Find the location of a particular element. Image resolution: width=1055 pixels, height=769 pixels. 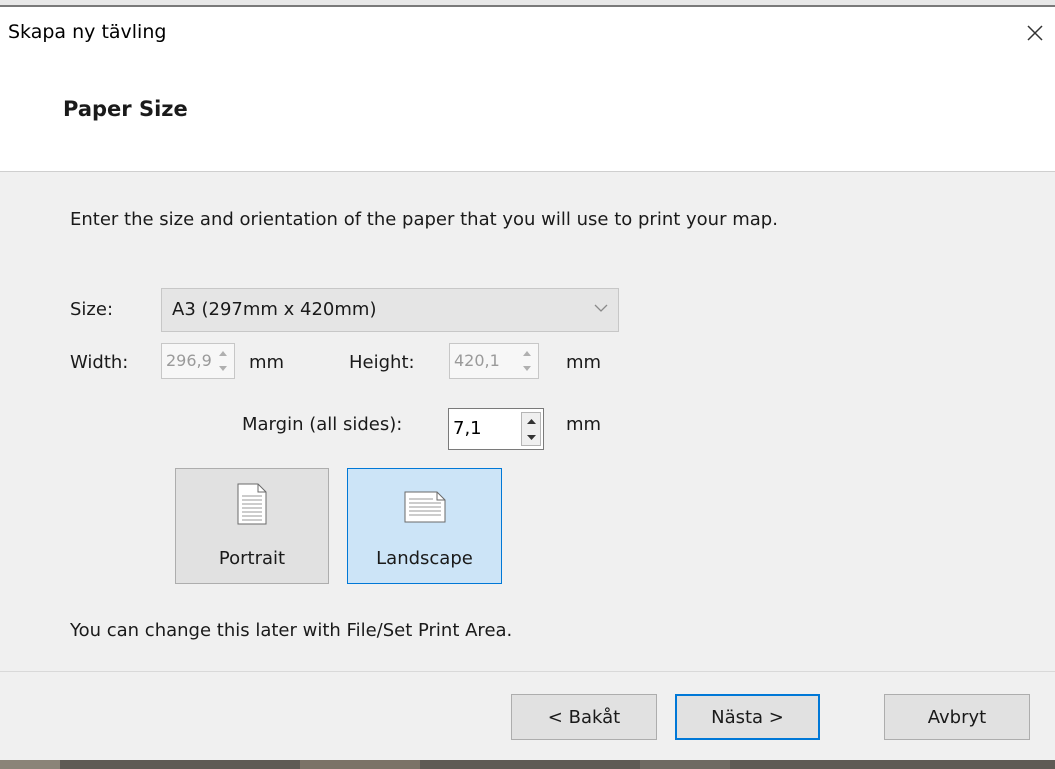

portrait-label: Portrait is located at coordinates (252, 558).